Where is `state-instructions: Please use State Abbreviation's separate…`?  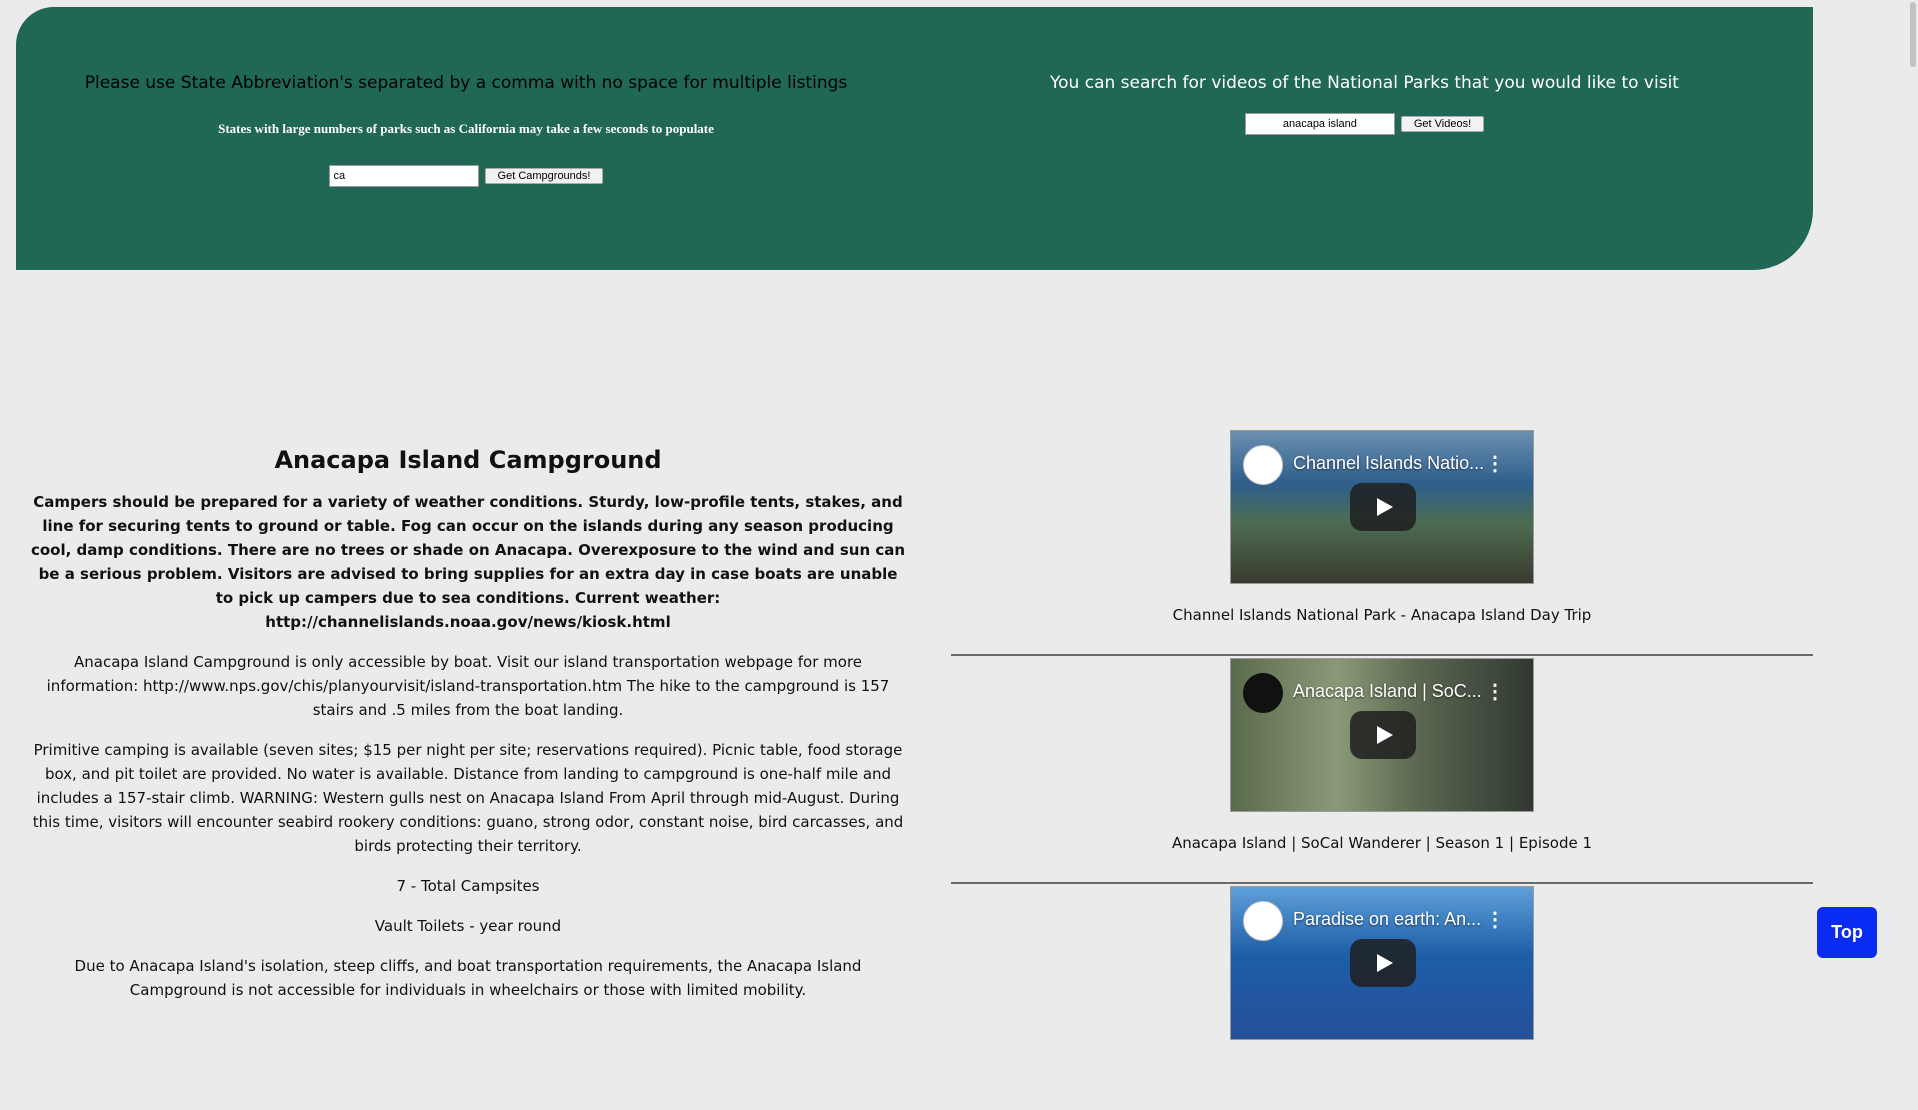 state-instructions: Please use State Abbreviation's separate… is located at coordinates (466, 83).